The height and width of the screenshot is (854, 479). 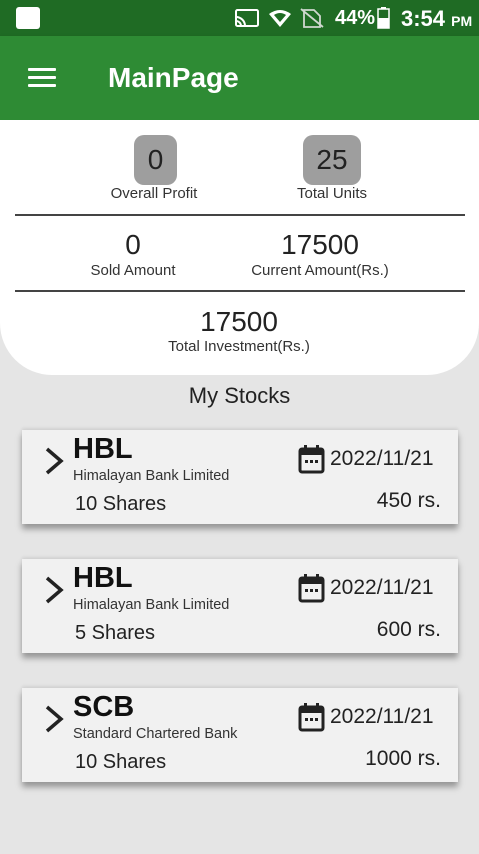 I want to click on sold-amount-value: 0, so click(x=133, y=244).